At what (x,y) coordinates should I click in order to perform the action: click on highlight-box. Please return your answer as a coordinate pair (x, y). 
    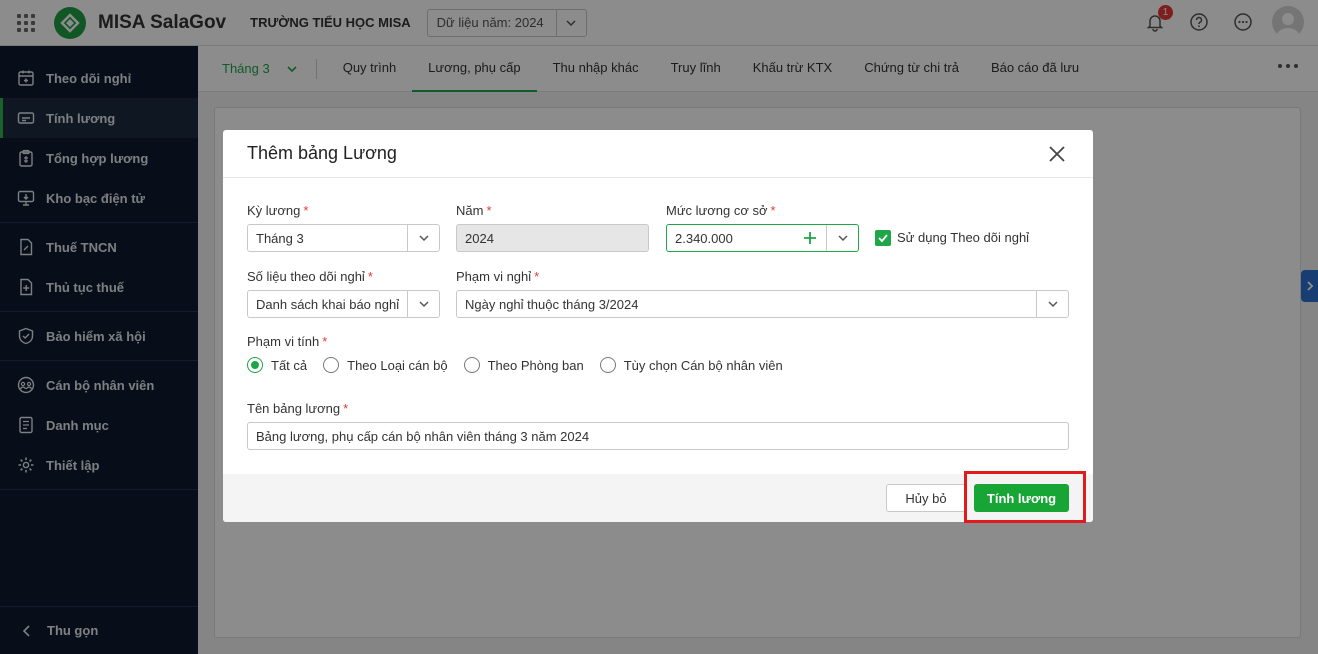
    Looking at the image, I should click on (1025, 497).